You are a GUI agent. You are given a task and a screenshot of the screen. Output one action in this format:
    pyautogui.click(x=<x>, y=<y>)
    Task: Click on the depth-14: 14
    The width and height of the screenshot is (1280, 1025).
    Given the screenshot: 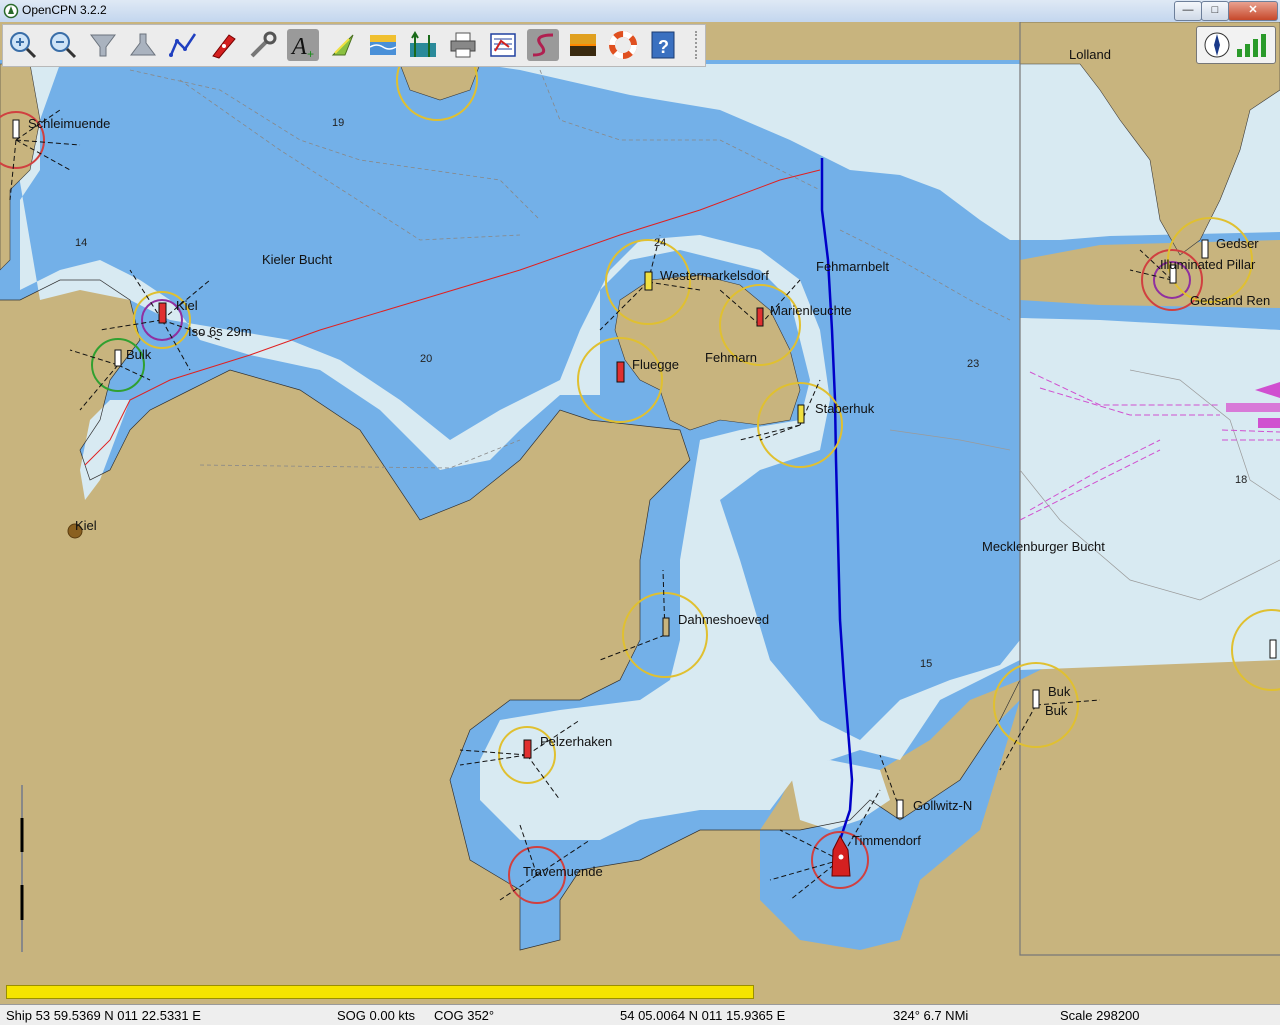 What is the action you would take?
    pyautogui.click(x=81, y=243)
    